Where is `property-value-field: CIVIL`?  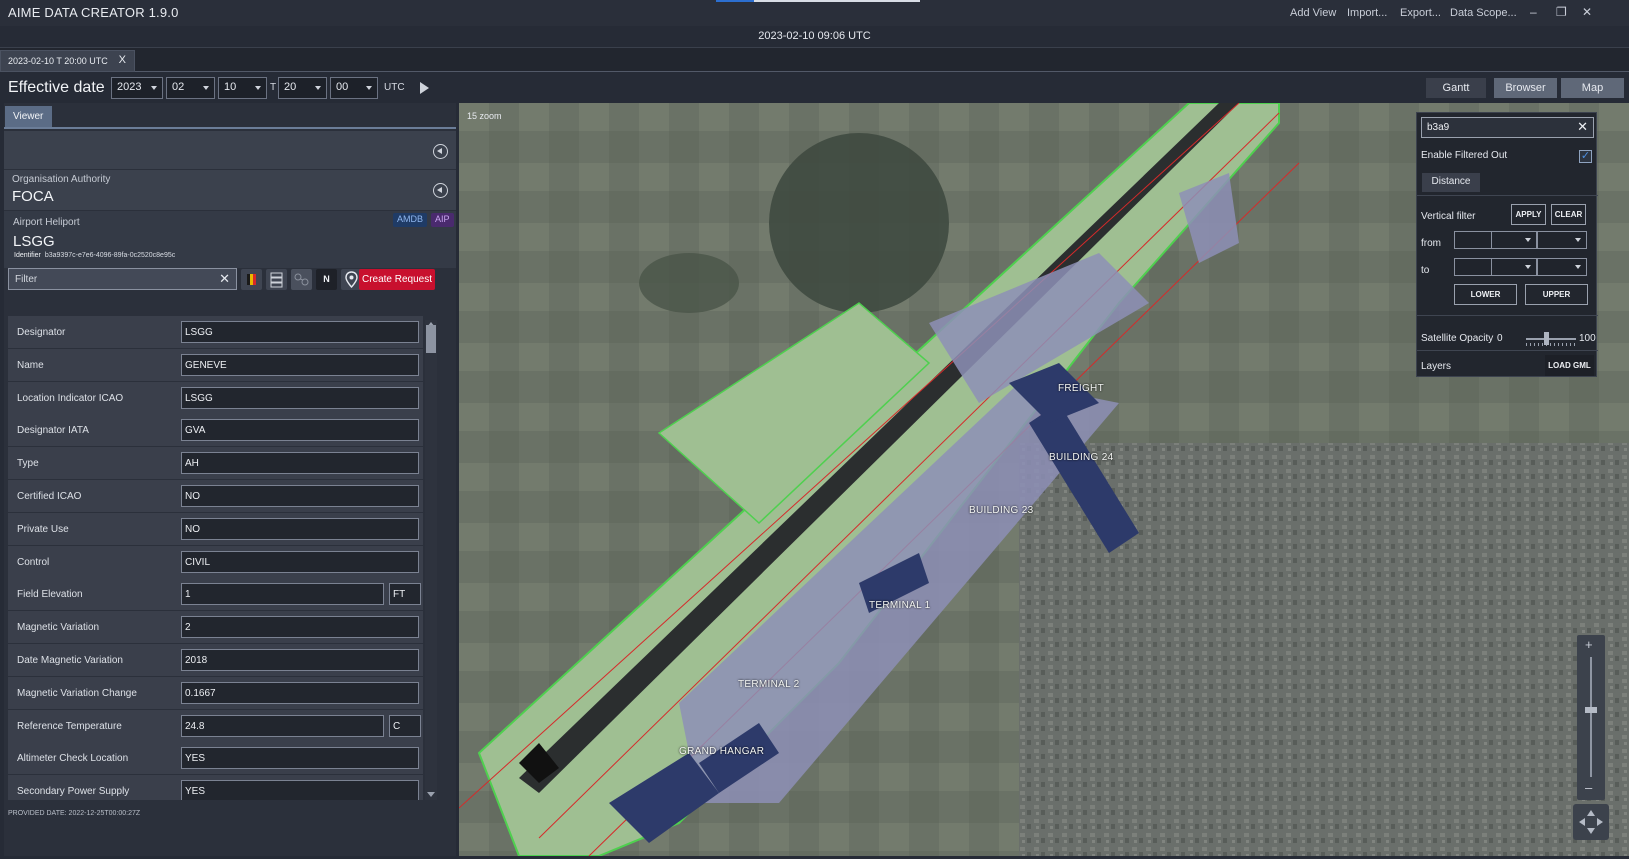
property-value-field: CIVIL is located at coordinates (300, 561).